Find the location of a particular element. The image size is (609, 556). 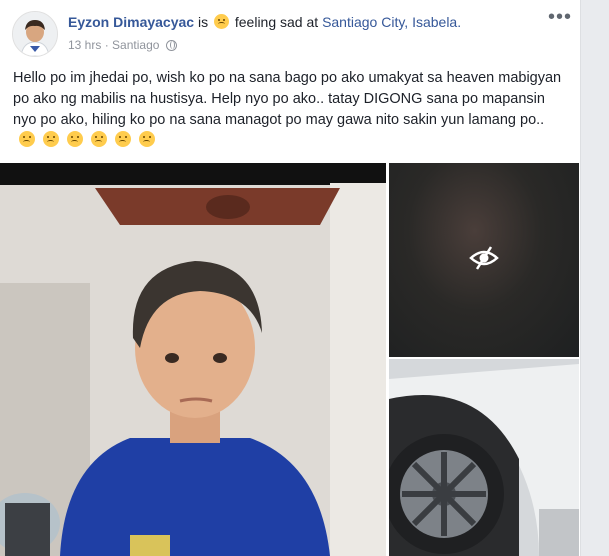

body-emojis is located at coordinates (87, 141).